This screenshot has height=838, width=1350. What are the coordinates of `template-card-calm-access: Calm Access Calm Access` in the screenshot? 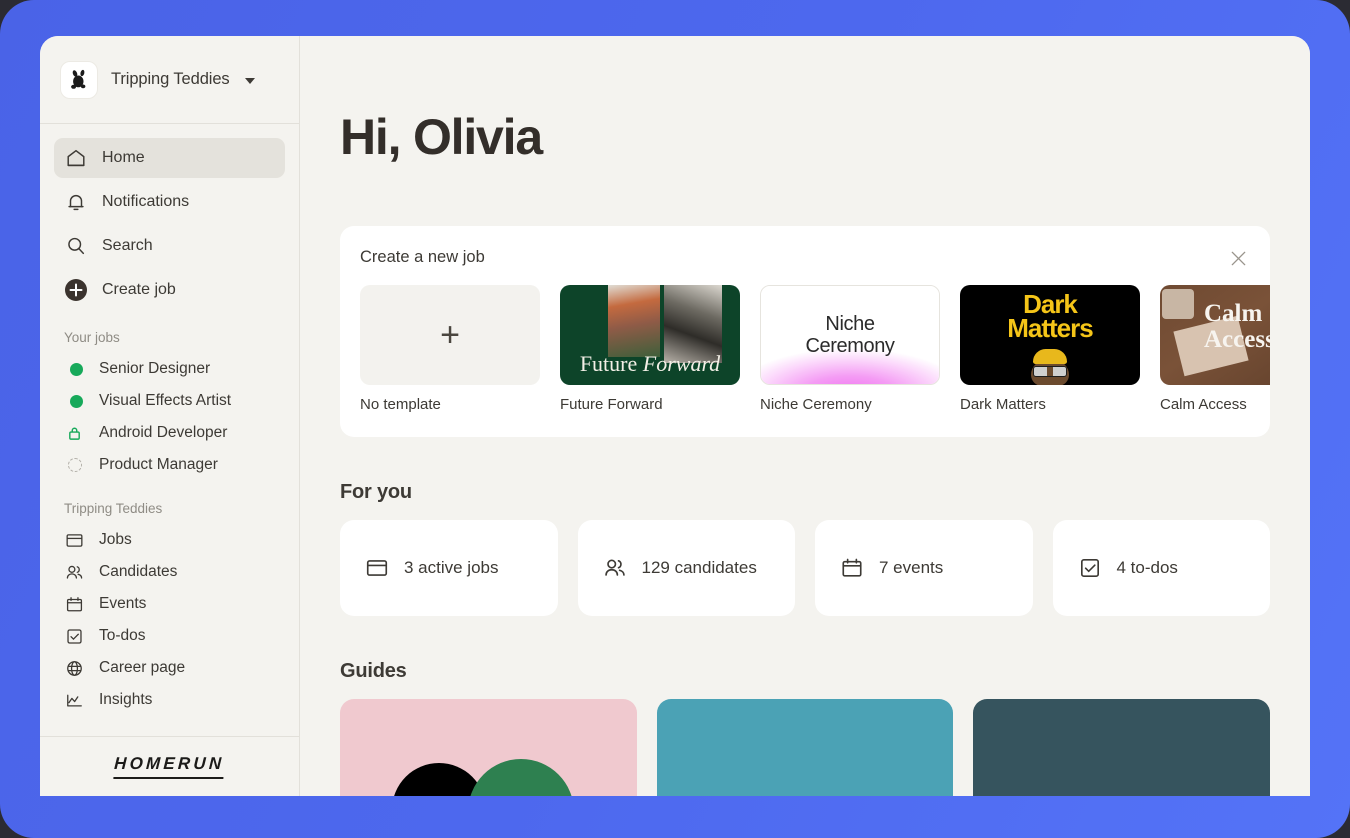 It's located at (1215, 349).